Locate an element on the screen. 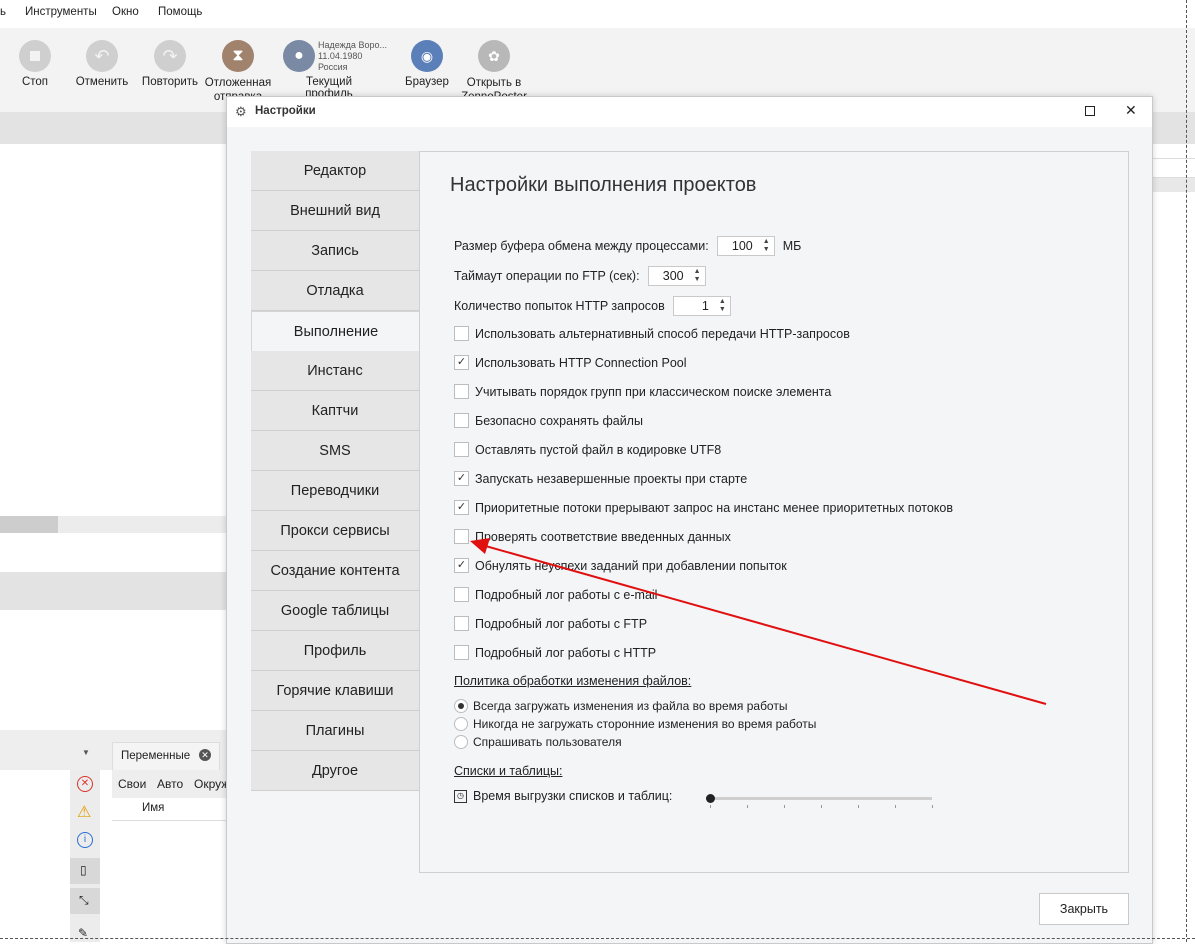  annotation-arrow is located at coordinates (758, 621).